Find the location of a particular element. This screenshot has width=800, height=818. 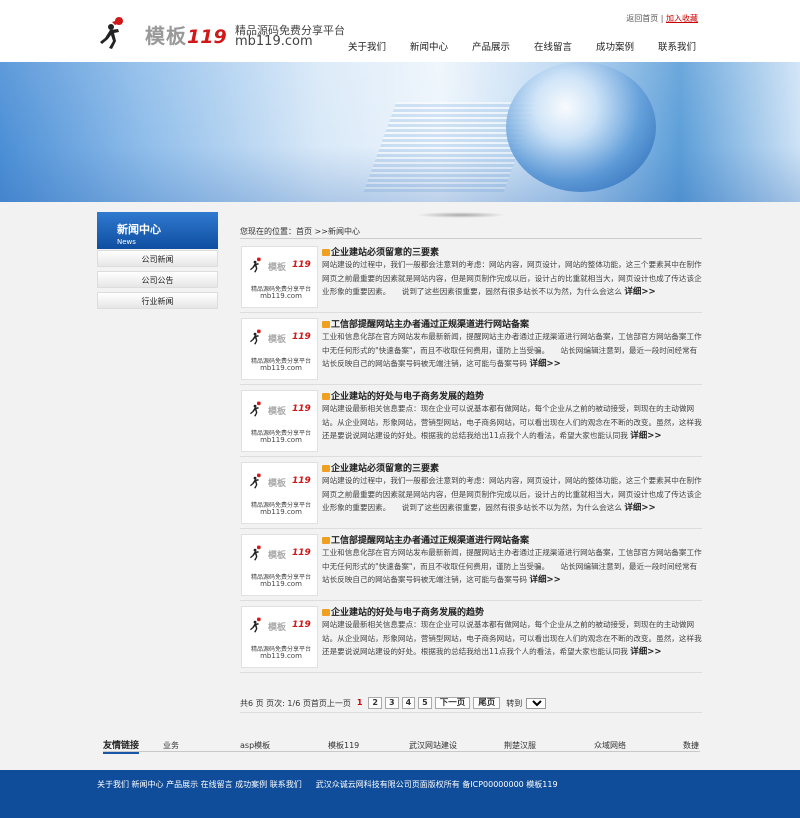

page-link-5: 5 is located at coordinates (425, 703).